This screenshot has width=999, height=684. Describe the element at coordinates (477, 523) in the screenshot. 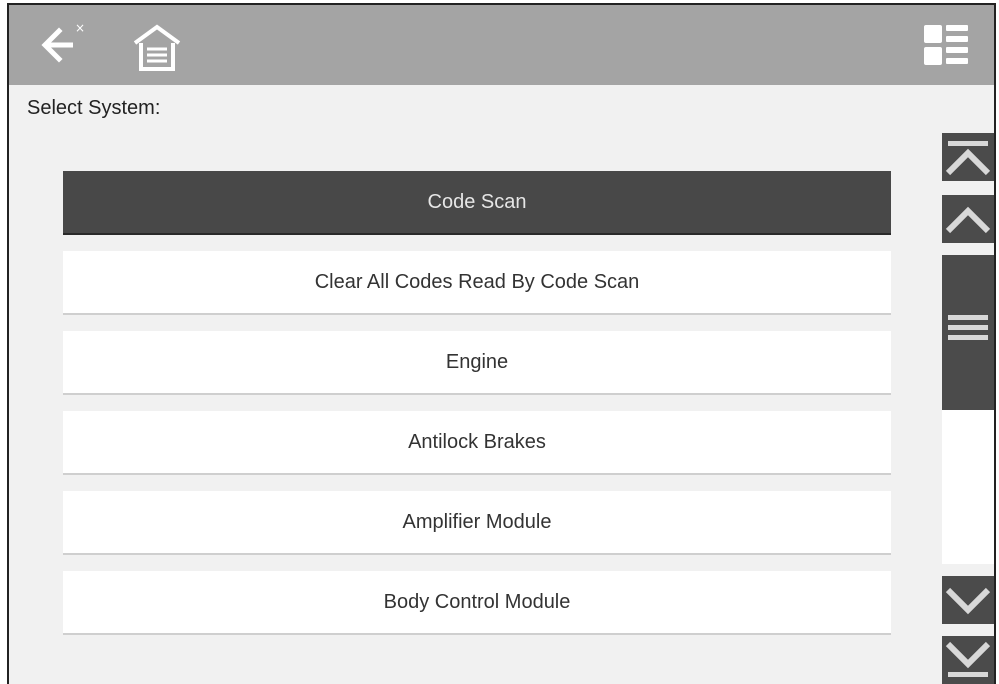

I see `list-item-amplifier-module: Amplifier Module` at that location.